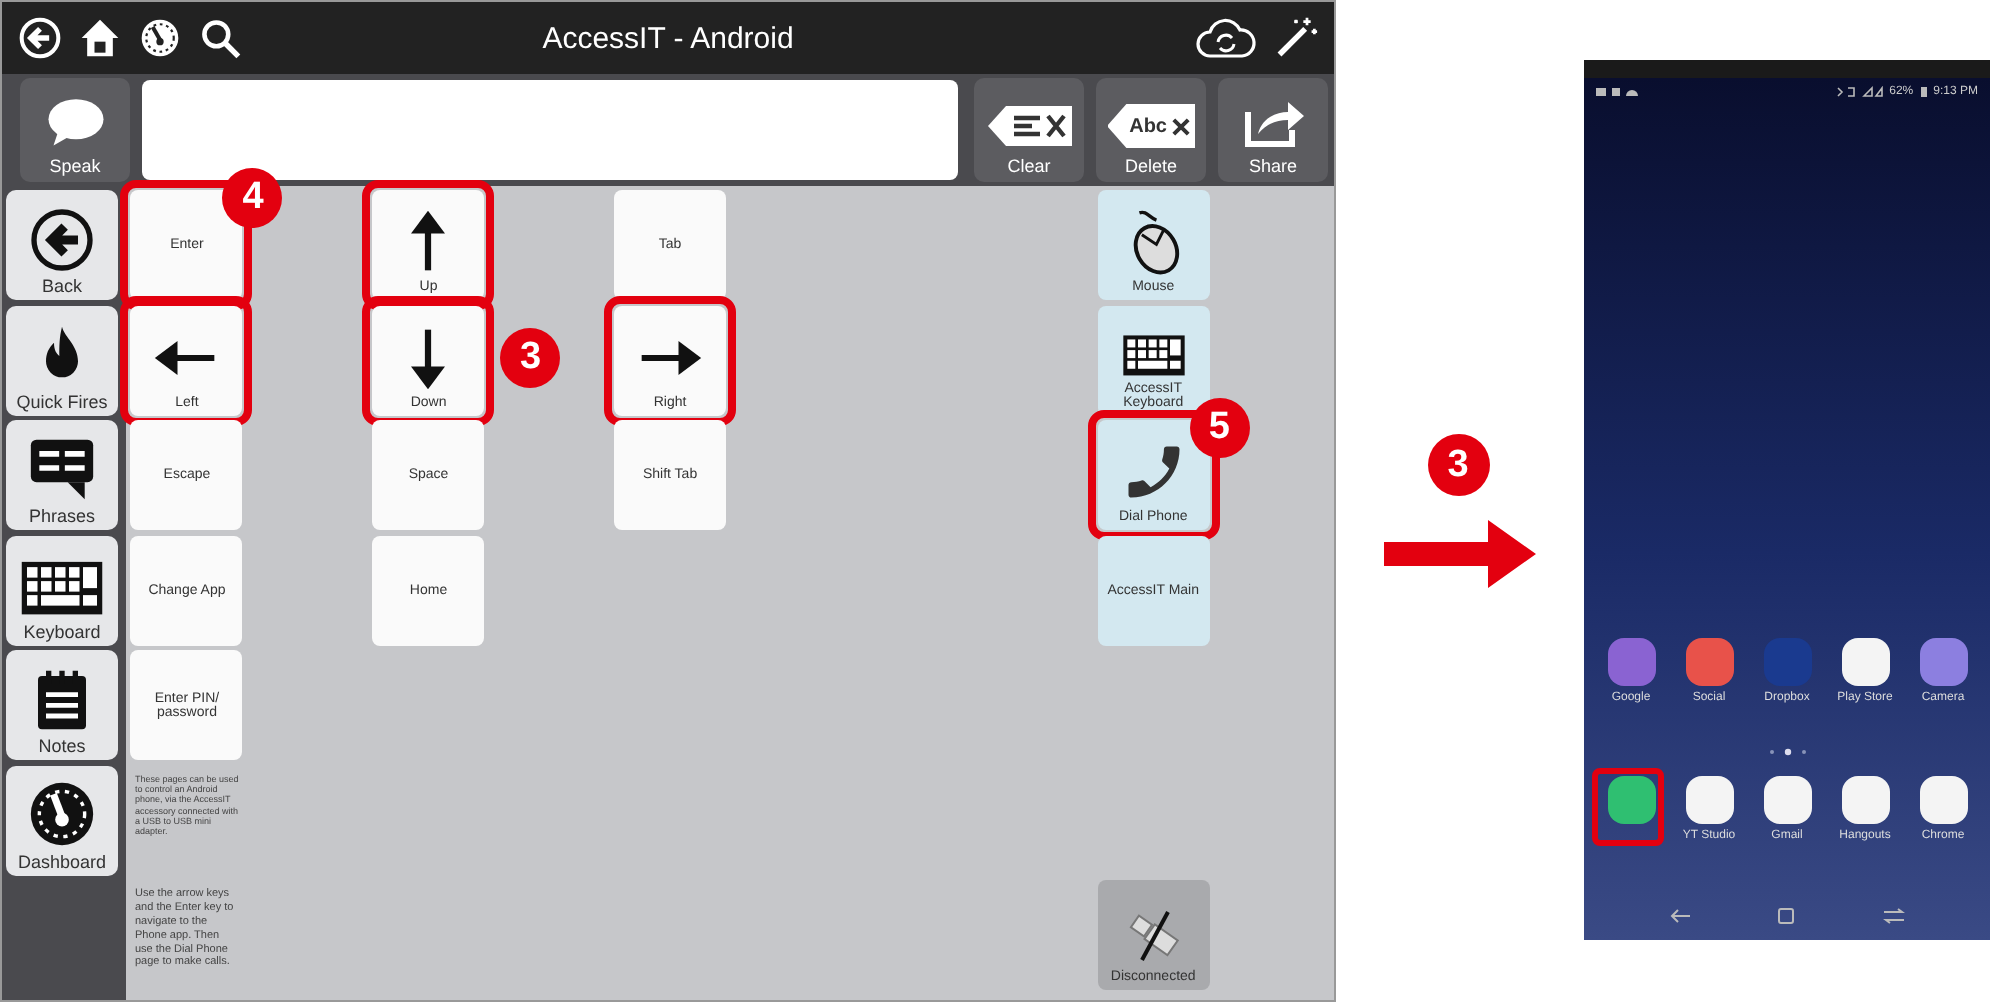 This screenshot has height=1002, width=1992. Describe the element at coordinates (1618, 92) in the screenshot. I see `notification-icons` at that location.